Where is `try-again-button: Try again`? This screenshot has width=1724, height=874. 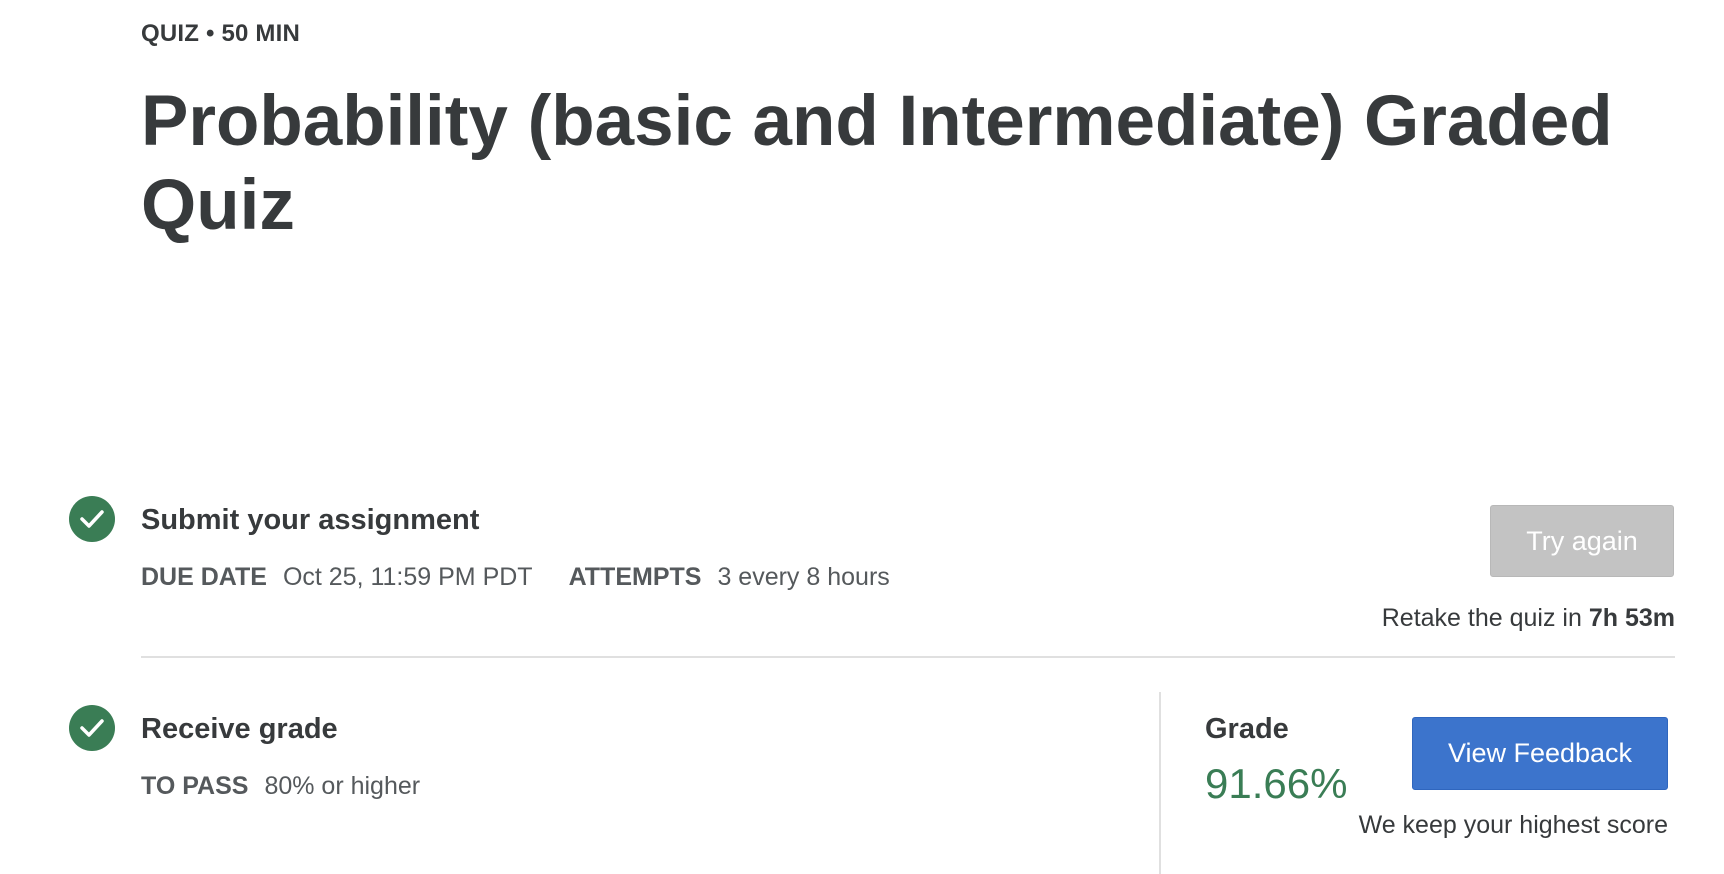 try-again-button: Try again is located at coordinates (1582, 541).